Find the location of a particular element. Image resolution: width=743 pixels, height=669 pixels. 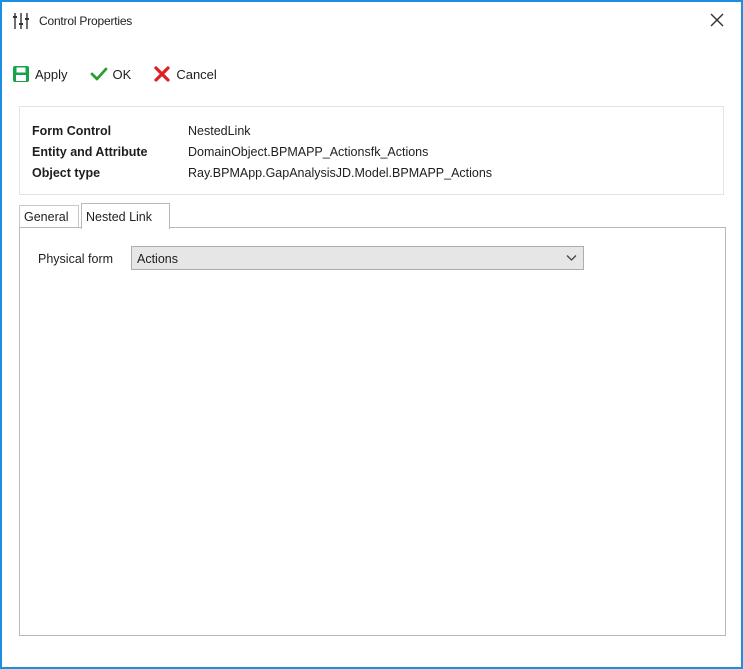

title-bar: Control Properties is located at coordinates (371, 19).